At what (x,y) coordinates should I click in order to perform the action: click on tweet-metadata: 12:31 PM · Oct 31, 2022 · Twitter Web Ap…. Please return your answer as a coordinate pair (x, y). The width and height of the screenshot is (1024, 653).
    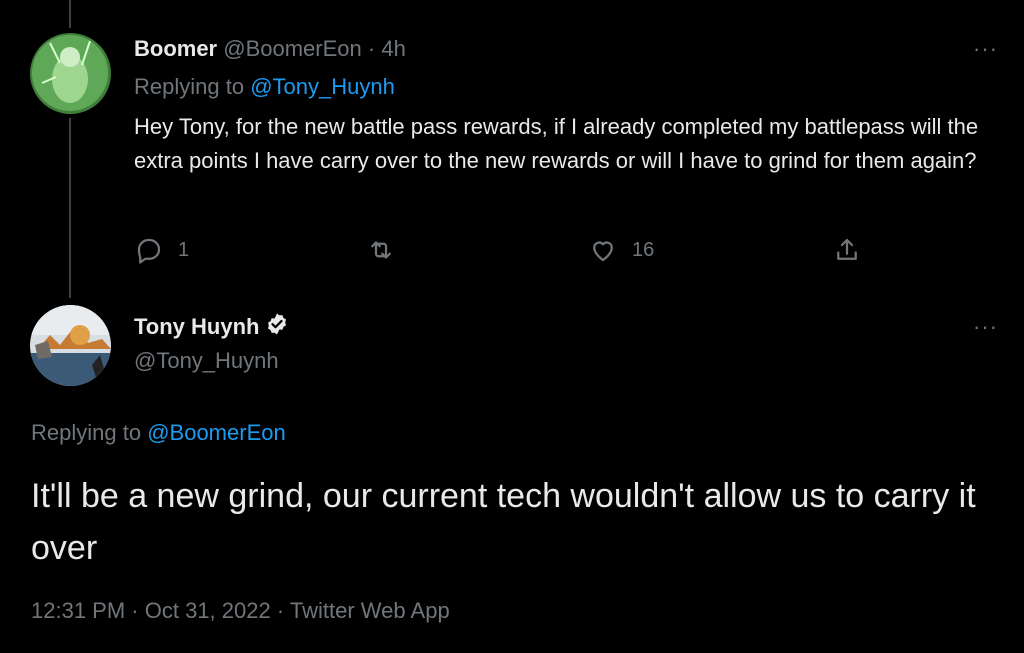
    Looking at the image, I should click on (240, 611).